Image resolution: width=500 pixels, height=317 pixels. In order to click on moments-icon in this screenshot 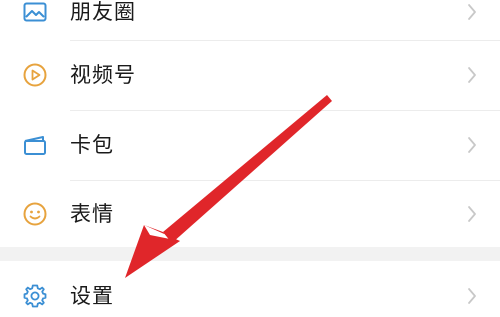, I will do `click(35, 12)`.